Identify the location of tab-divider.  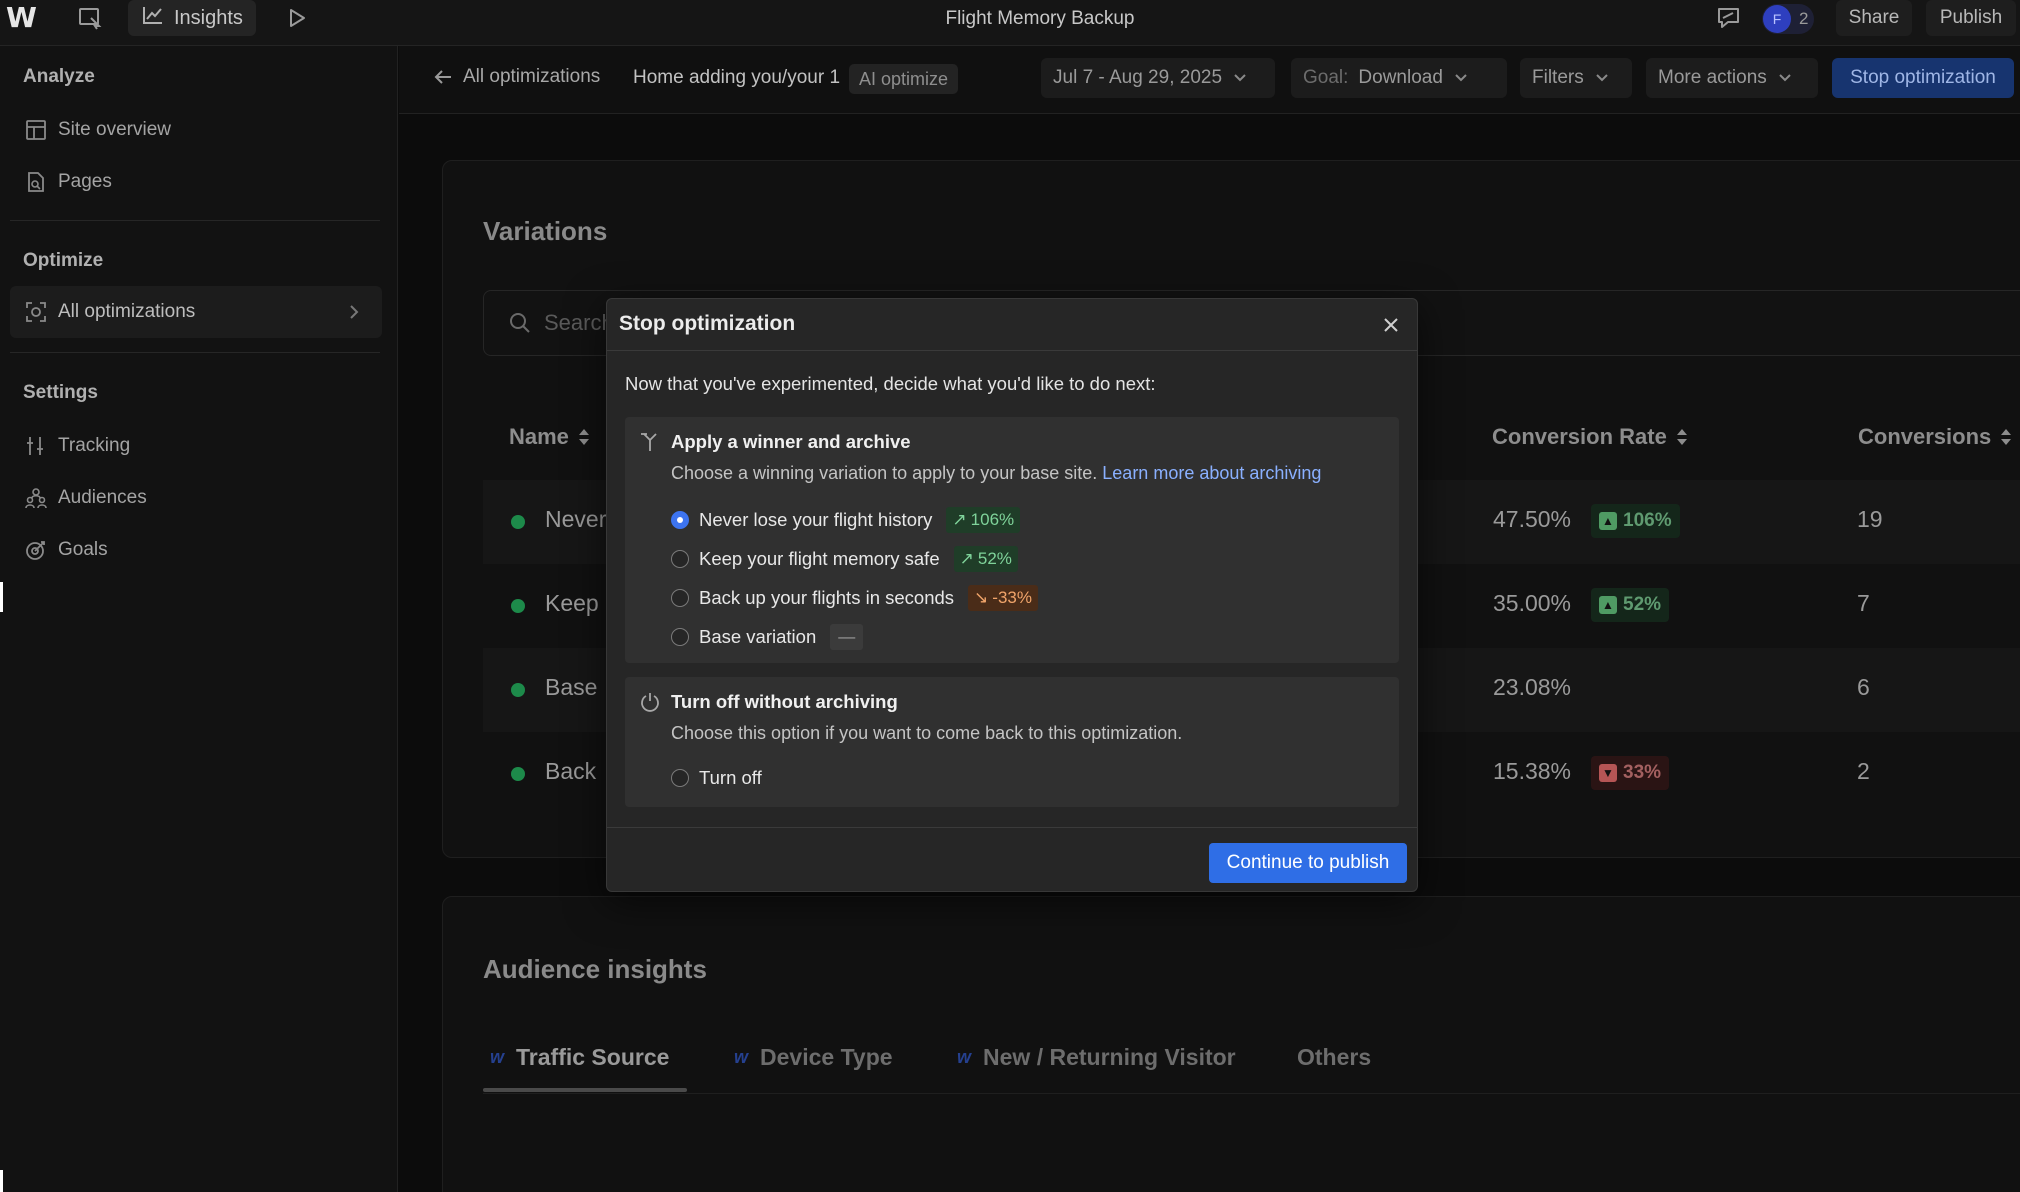
(1251, 1093).